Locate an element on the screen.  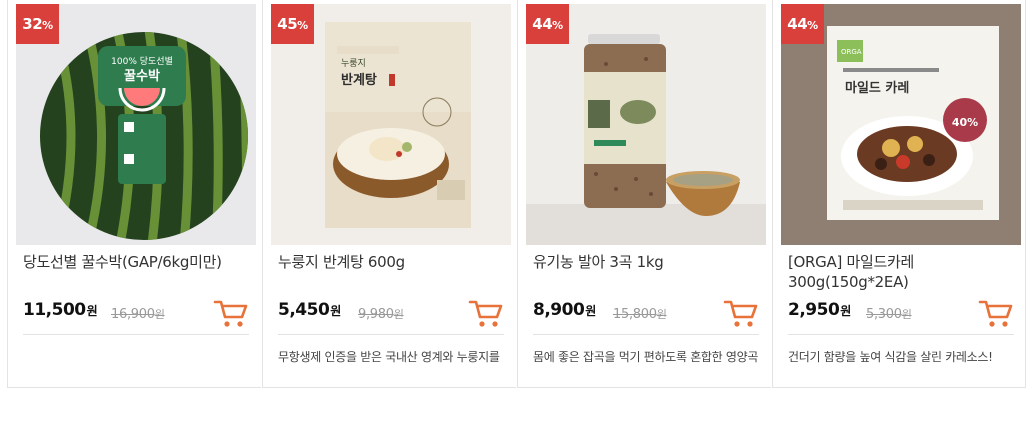
product-name: [ORGA] 마일드카레 300g(150g*2EA) is located at coordinates (904, 272).